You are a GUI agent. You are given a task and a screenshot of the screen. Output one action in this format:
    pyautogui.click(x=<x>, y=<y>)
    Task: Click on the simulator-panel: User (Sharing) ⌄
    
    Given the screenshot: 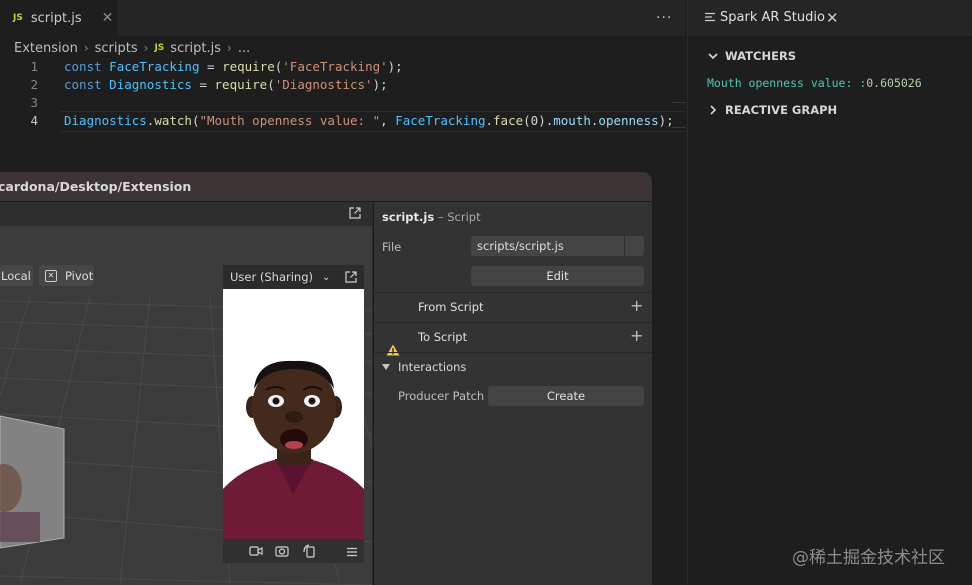 What is the action you would take?
    pyautogui.click(x=293, y=414)
    